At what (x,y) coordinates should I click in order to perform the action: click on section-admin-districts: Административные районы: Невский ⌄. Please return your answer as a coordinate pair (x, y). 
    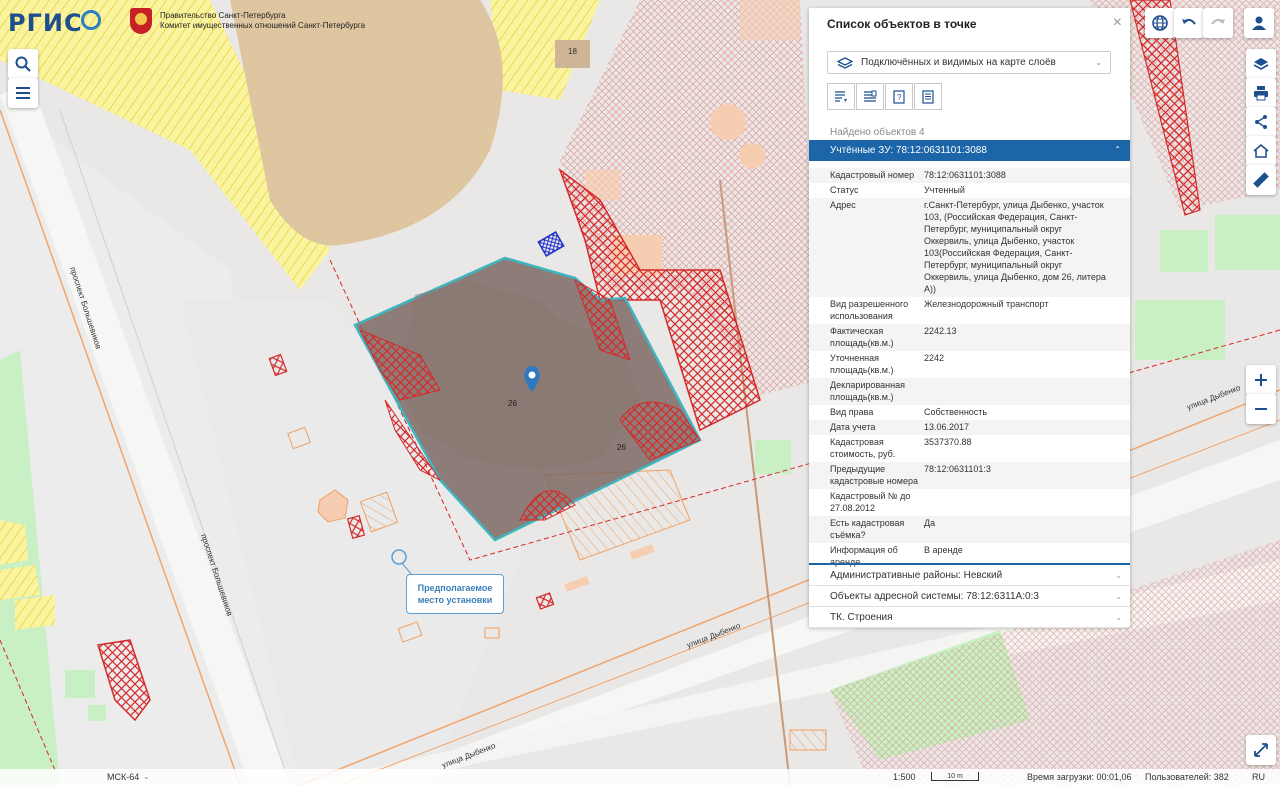
    Looking at the image, I should click on (969, 575).